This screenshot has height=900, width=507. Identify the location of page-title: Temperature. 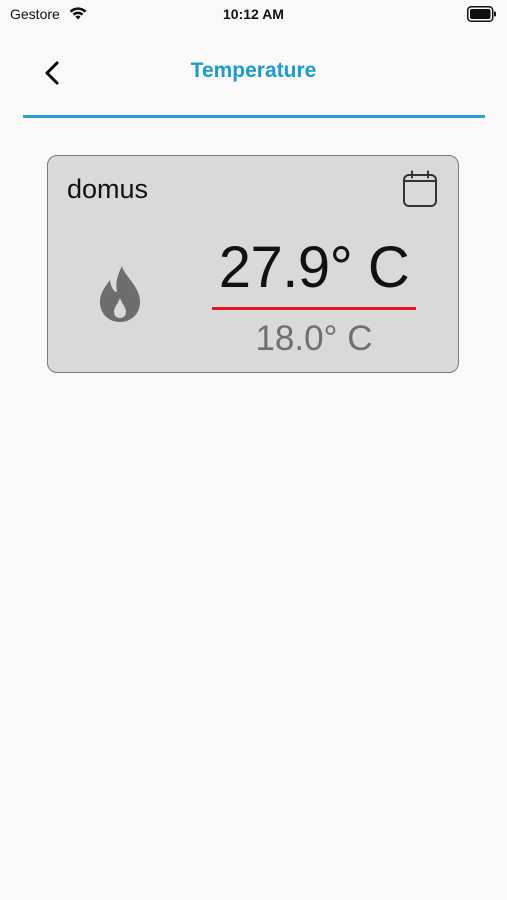
(253, 70).